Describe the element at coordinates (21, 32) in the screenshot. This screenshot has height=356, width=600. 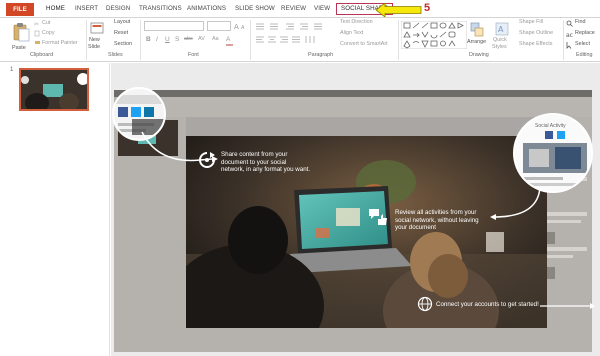
I see `paste-icon` at that location.